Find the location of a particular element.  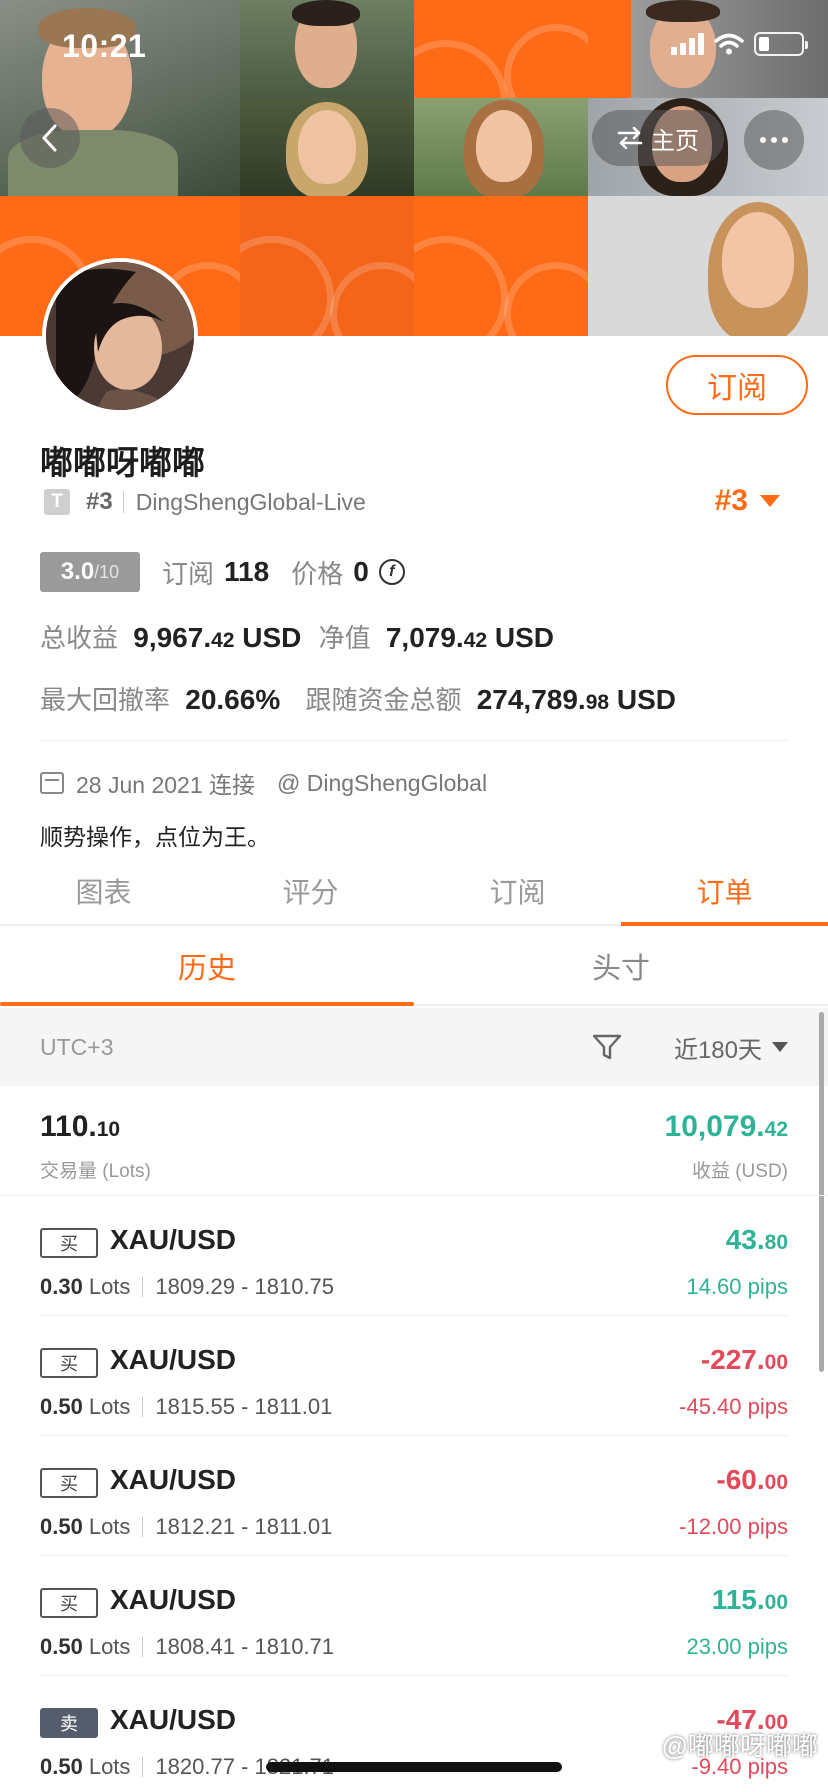

side-badge: 卖 is located at coordinates (69, 1723).